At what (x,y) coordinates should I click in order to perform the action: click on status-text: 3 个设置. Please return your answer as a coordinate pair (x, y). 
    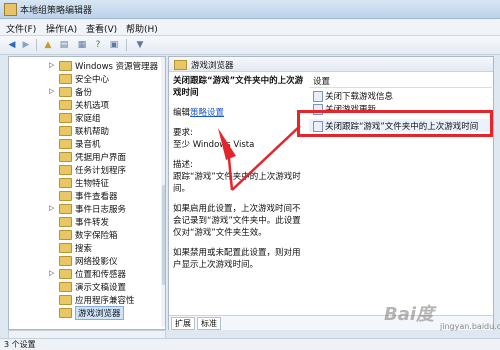
    Looking at the image, I should click on (20, 344).